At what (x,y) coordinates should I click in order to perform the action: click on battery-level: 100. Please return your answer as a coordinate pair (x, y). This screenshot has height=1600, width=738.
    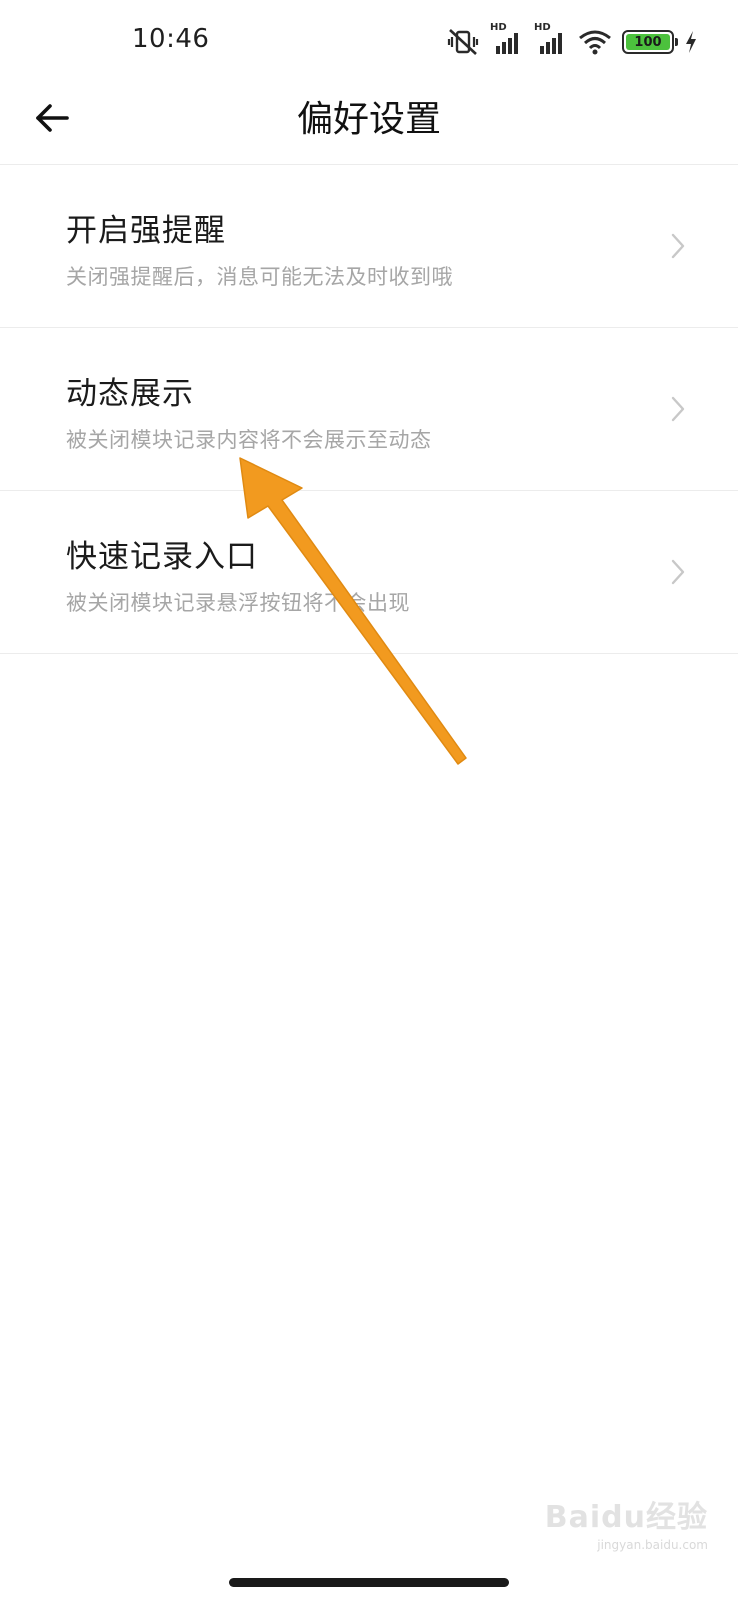
    Looking at the image, I should click on (648, 42).